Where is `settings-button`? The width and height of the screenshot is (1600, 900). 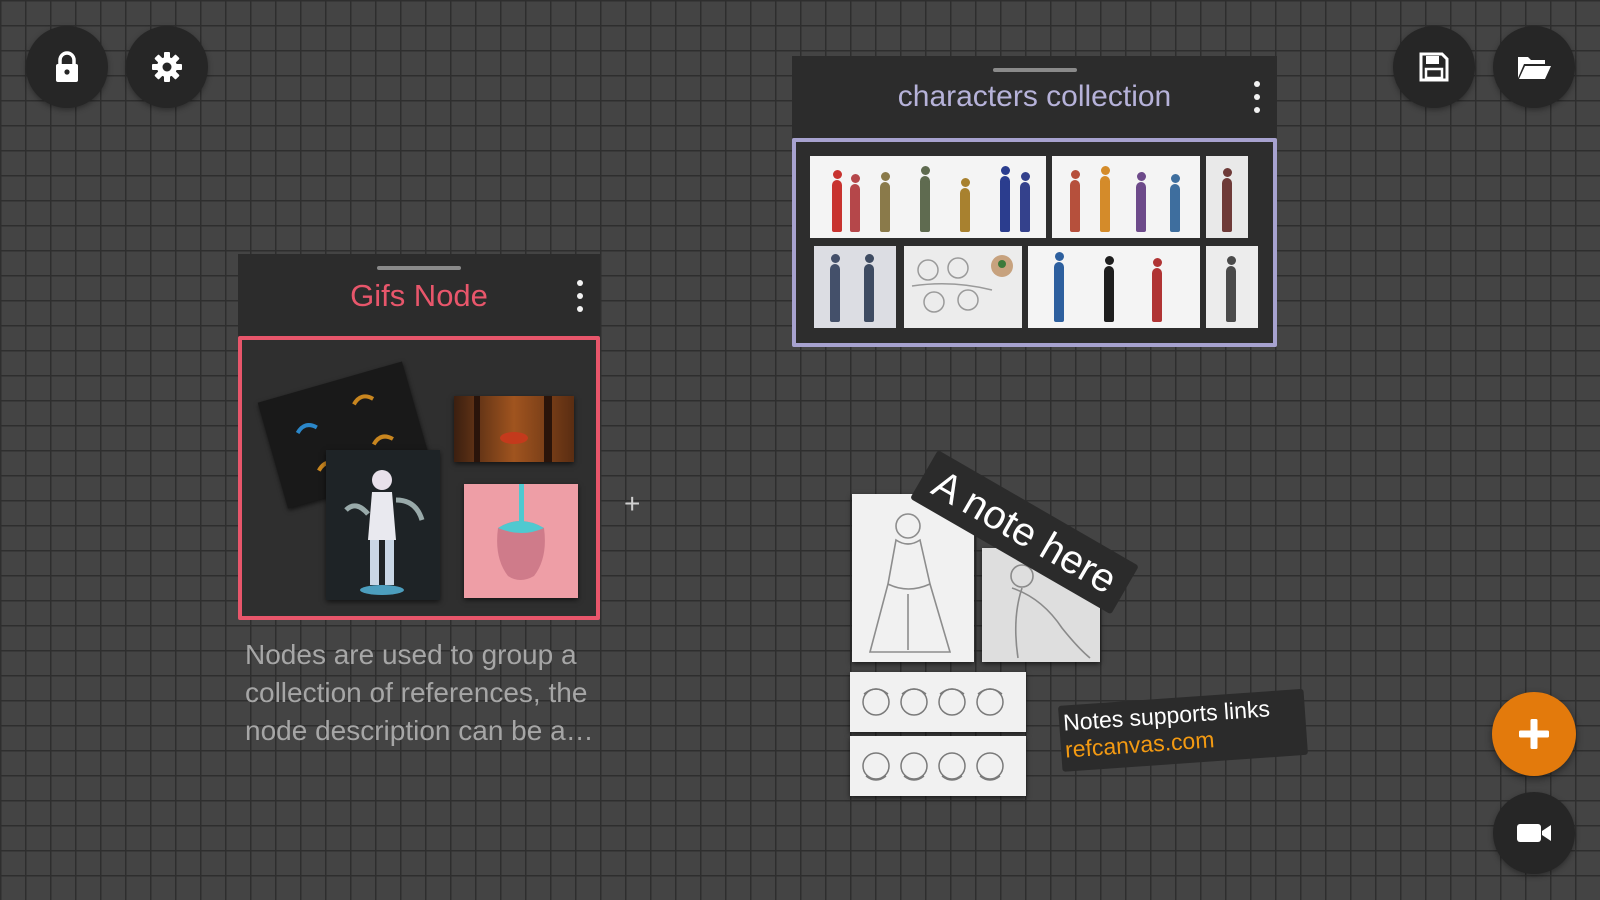 settings-button is located at coordinates (167, 67).